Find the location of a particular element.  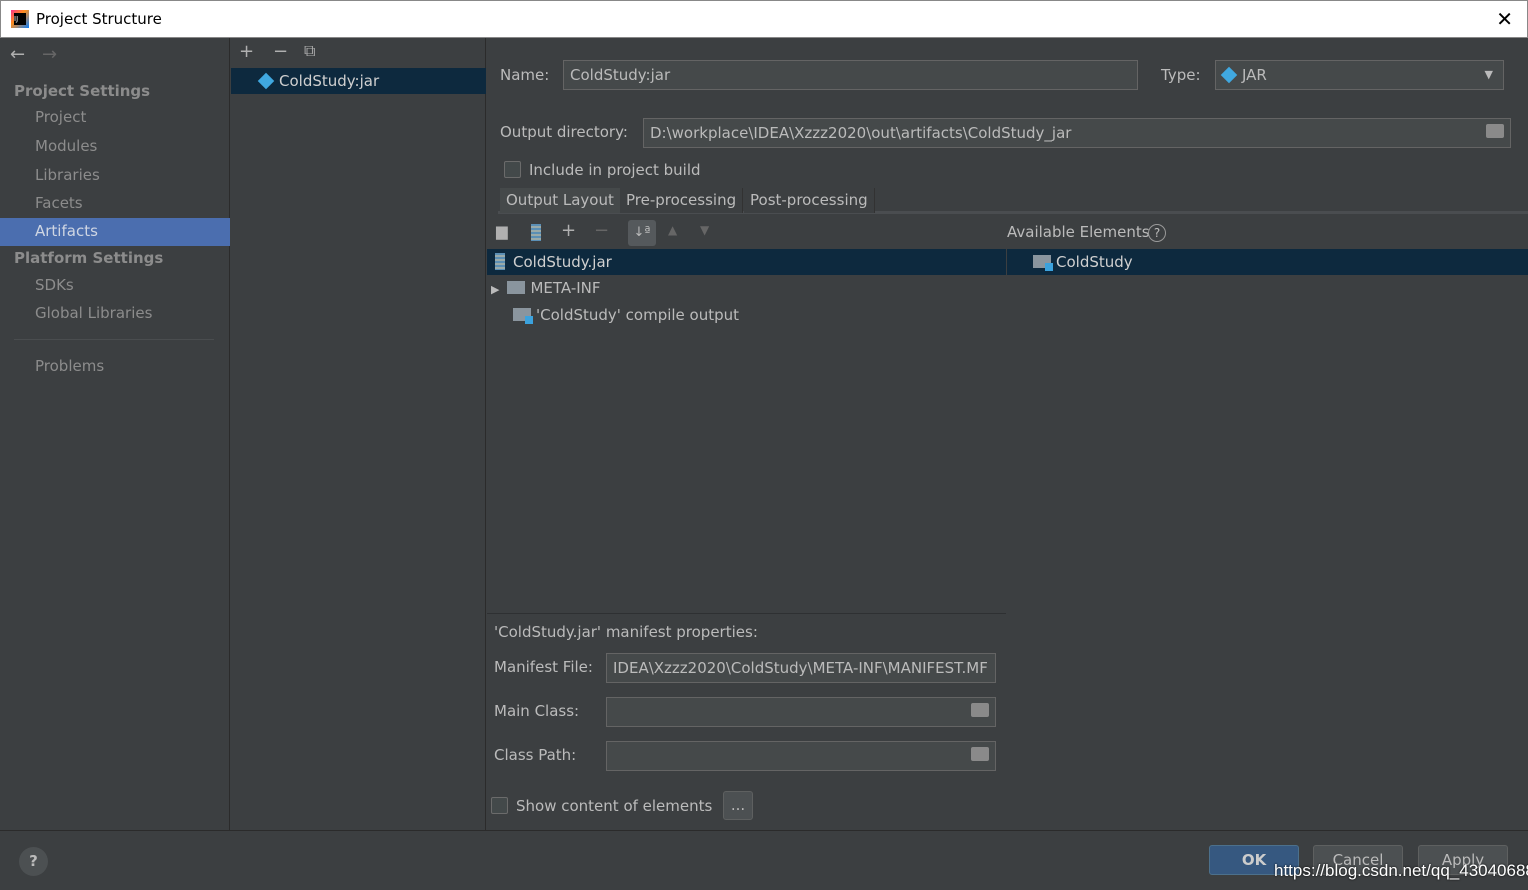

available-item-coldstudy: ColdStudy is located at coordinates (1267, 262).